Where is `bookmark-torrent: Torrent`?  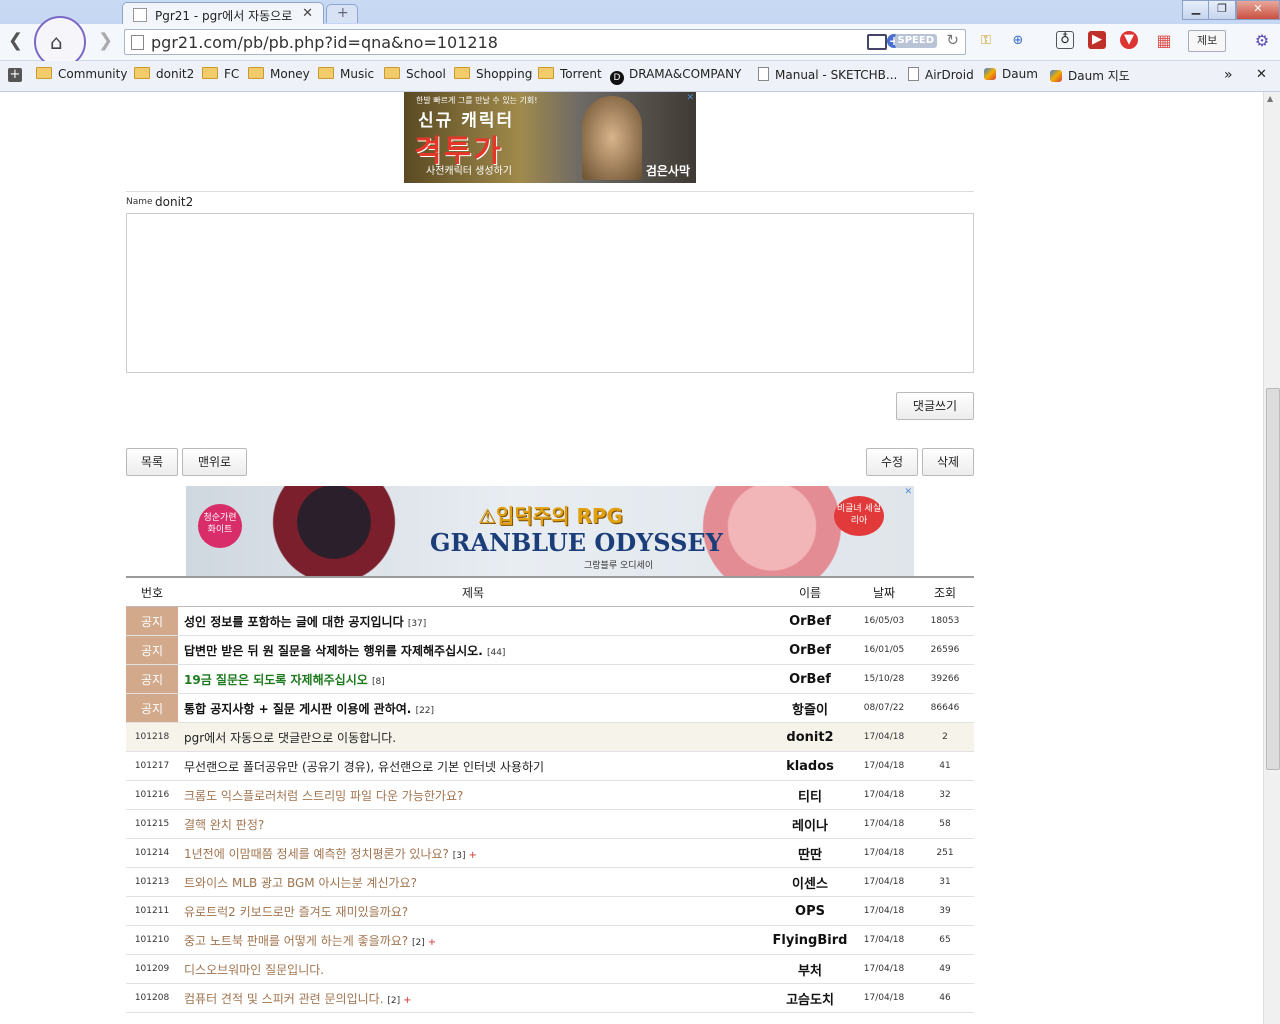 bookmark-torrent: Torrent is located at coordinates (570, 76).